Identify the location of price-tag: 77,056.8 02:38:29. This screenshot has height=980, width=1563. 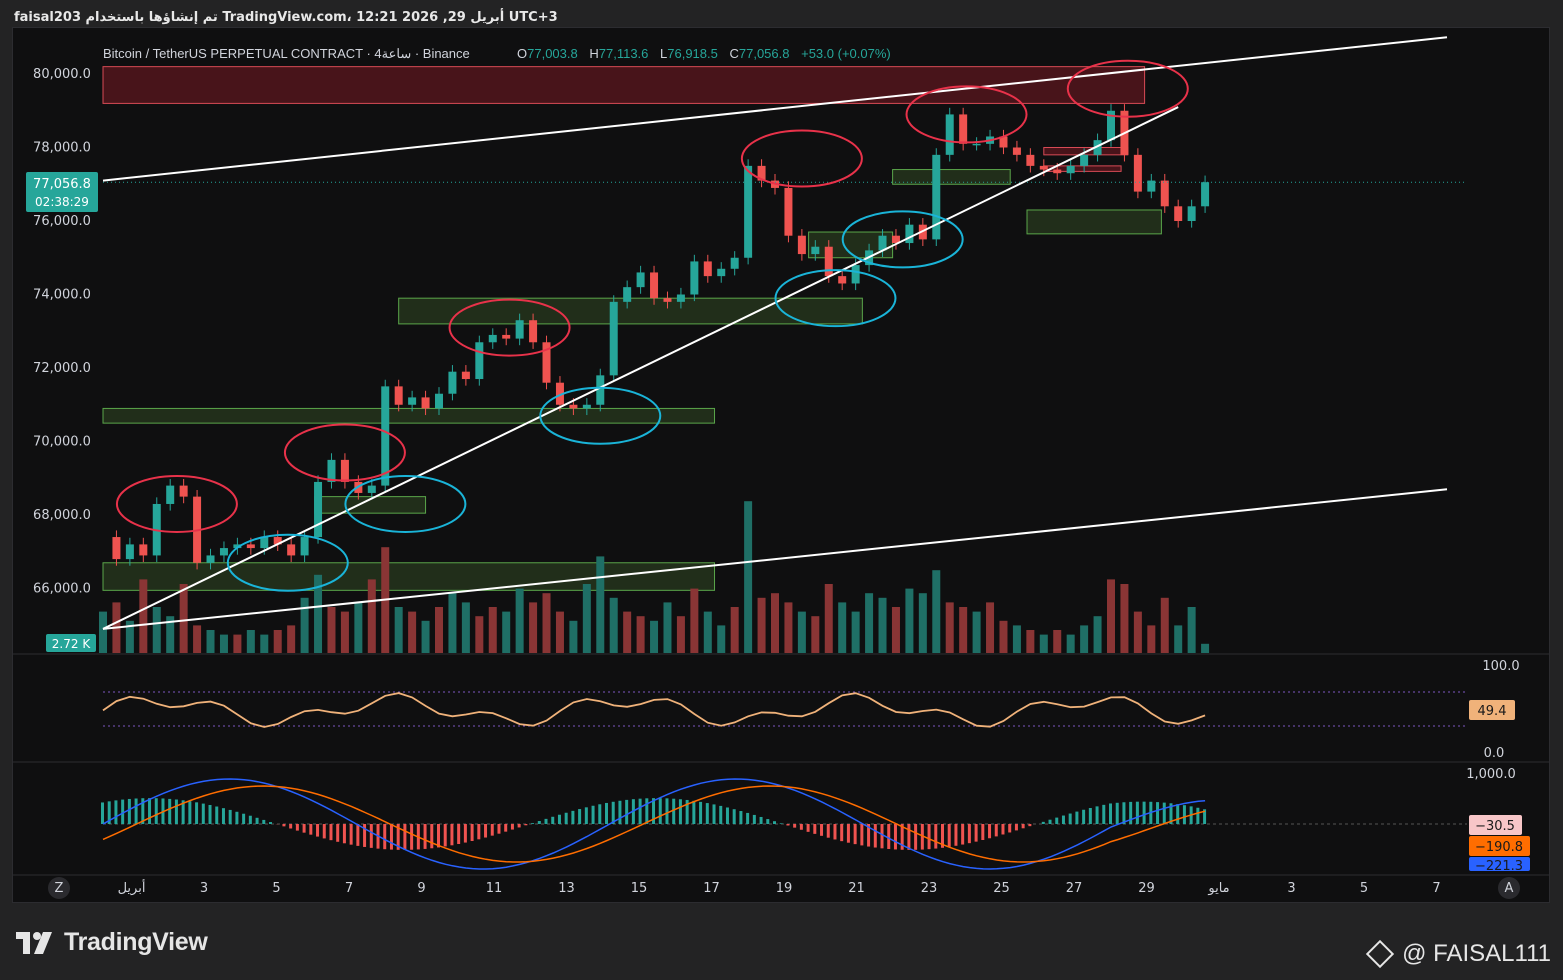
(62, 192).